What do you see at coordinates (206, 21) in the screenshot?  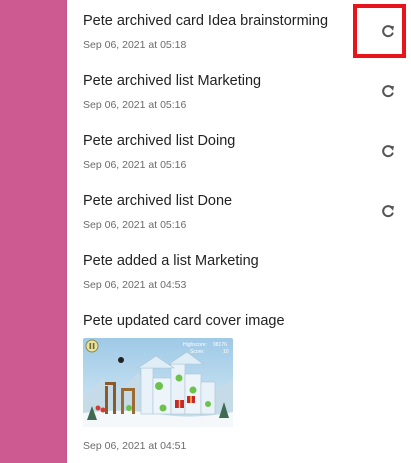 I see `activity-text: Pete archived card Idea brainstorming` at bounding box center [206, 21].